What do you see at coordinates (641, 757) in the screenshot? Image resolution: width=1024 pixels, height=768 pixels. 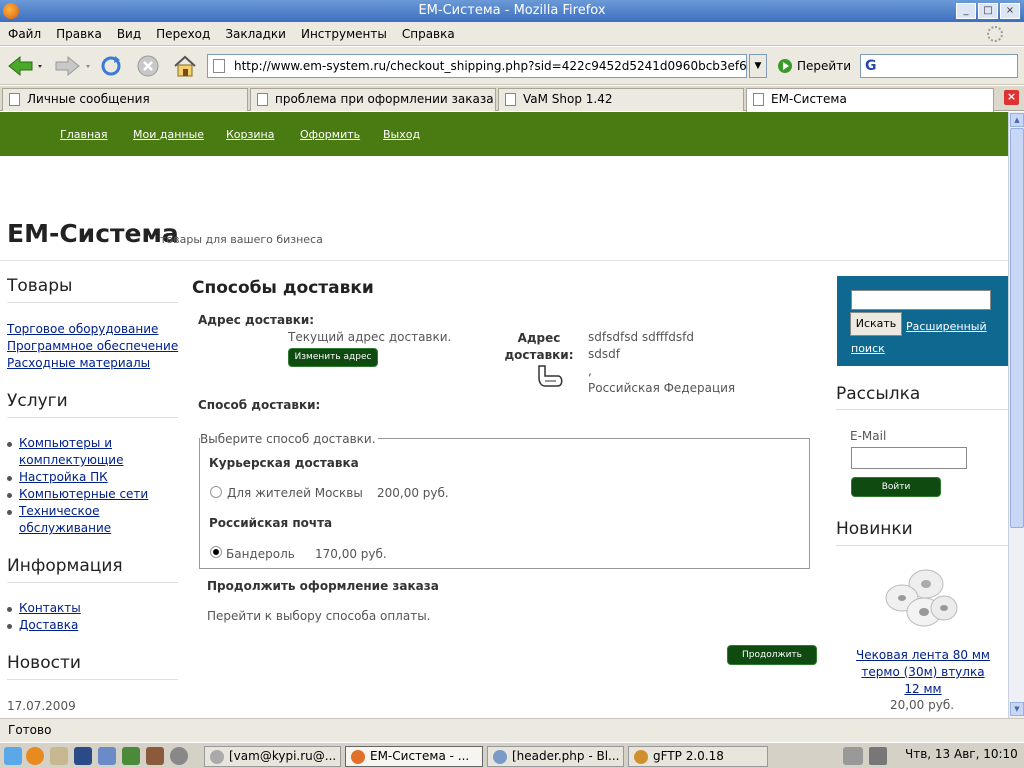 I see `gftp-icon` at bounding box center [641, 757].